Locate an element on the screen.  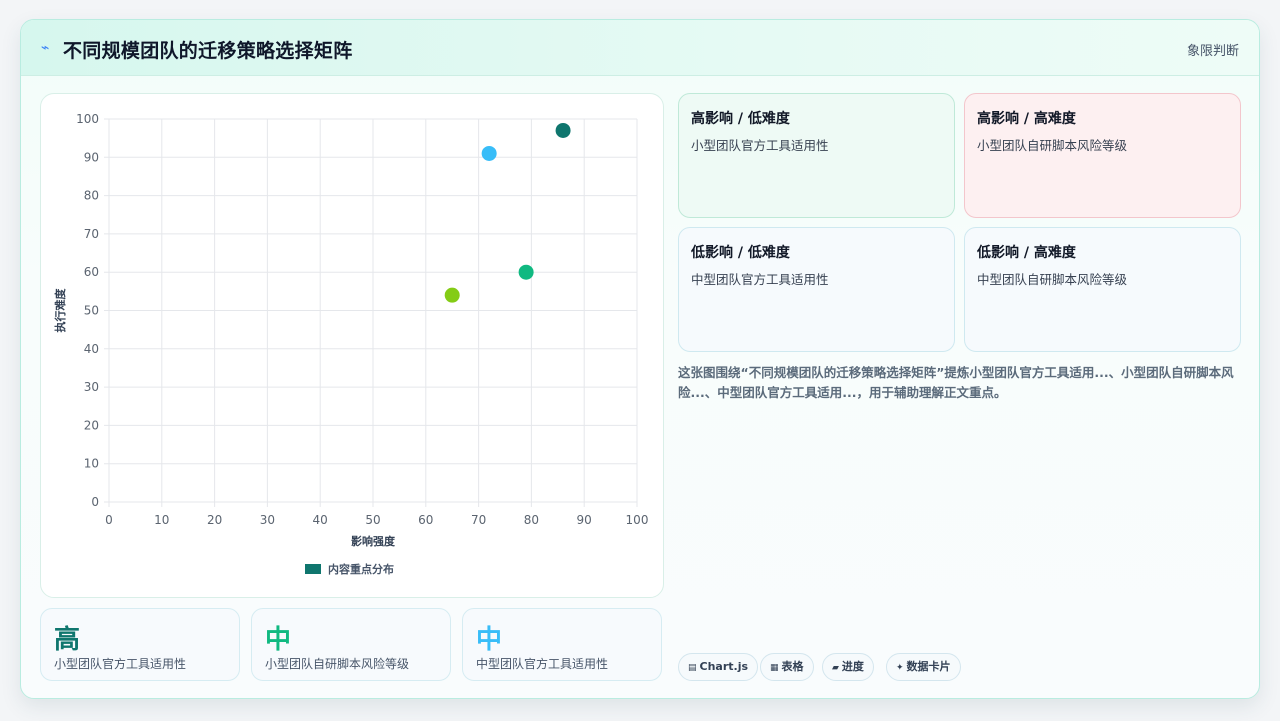
quadrant-low-impact-low-difficulty: 低影响 / 低难度 中型团队官方工具适用性 is located at coordinates (816, 289).